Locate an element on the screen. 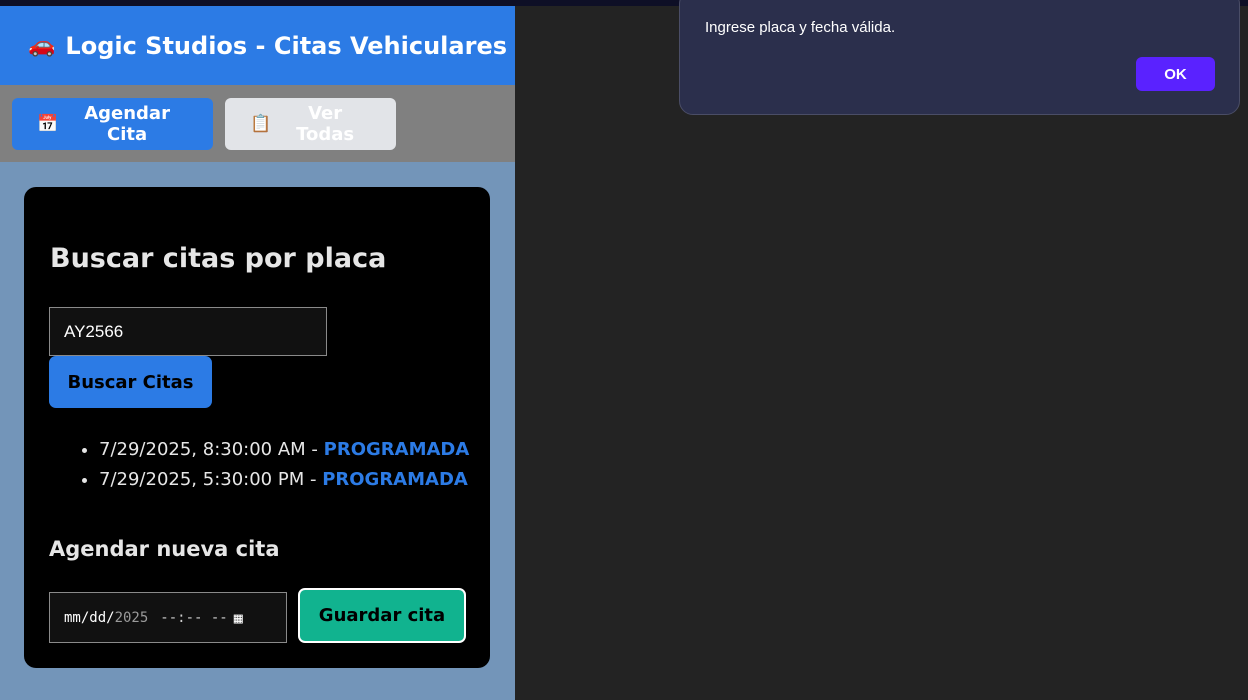 The height and width of the screenshot is (700, 1248). app-title: Logic Studios - Citas Vehiculares is located at coordinates (286, 45).